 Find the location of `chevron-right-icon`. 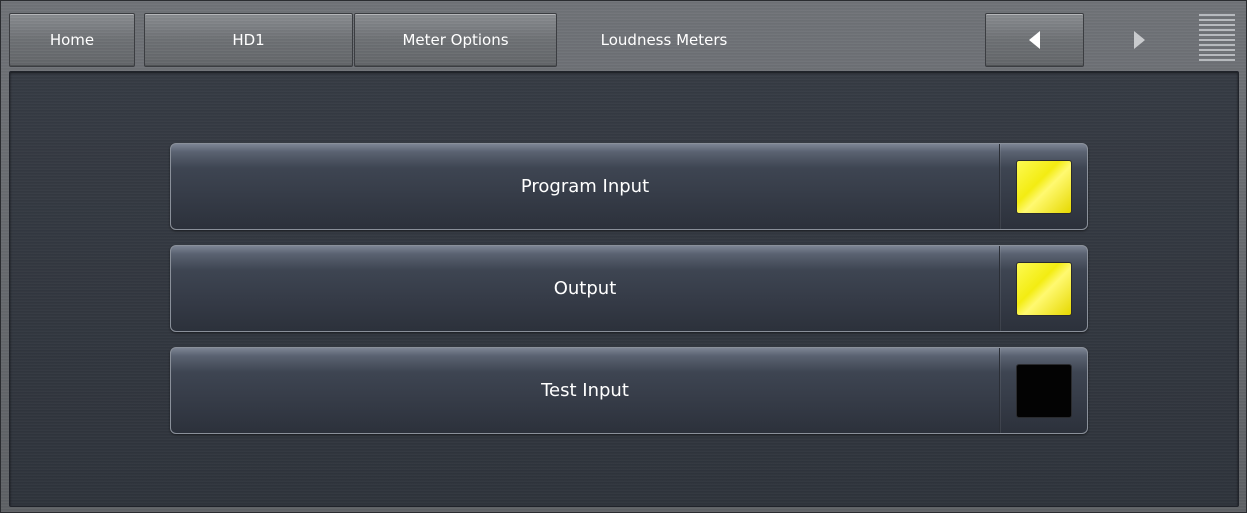

chevron-right-icon is located at coordinates (1139, 40).